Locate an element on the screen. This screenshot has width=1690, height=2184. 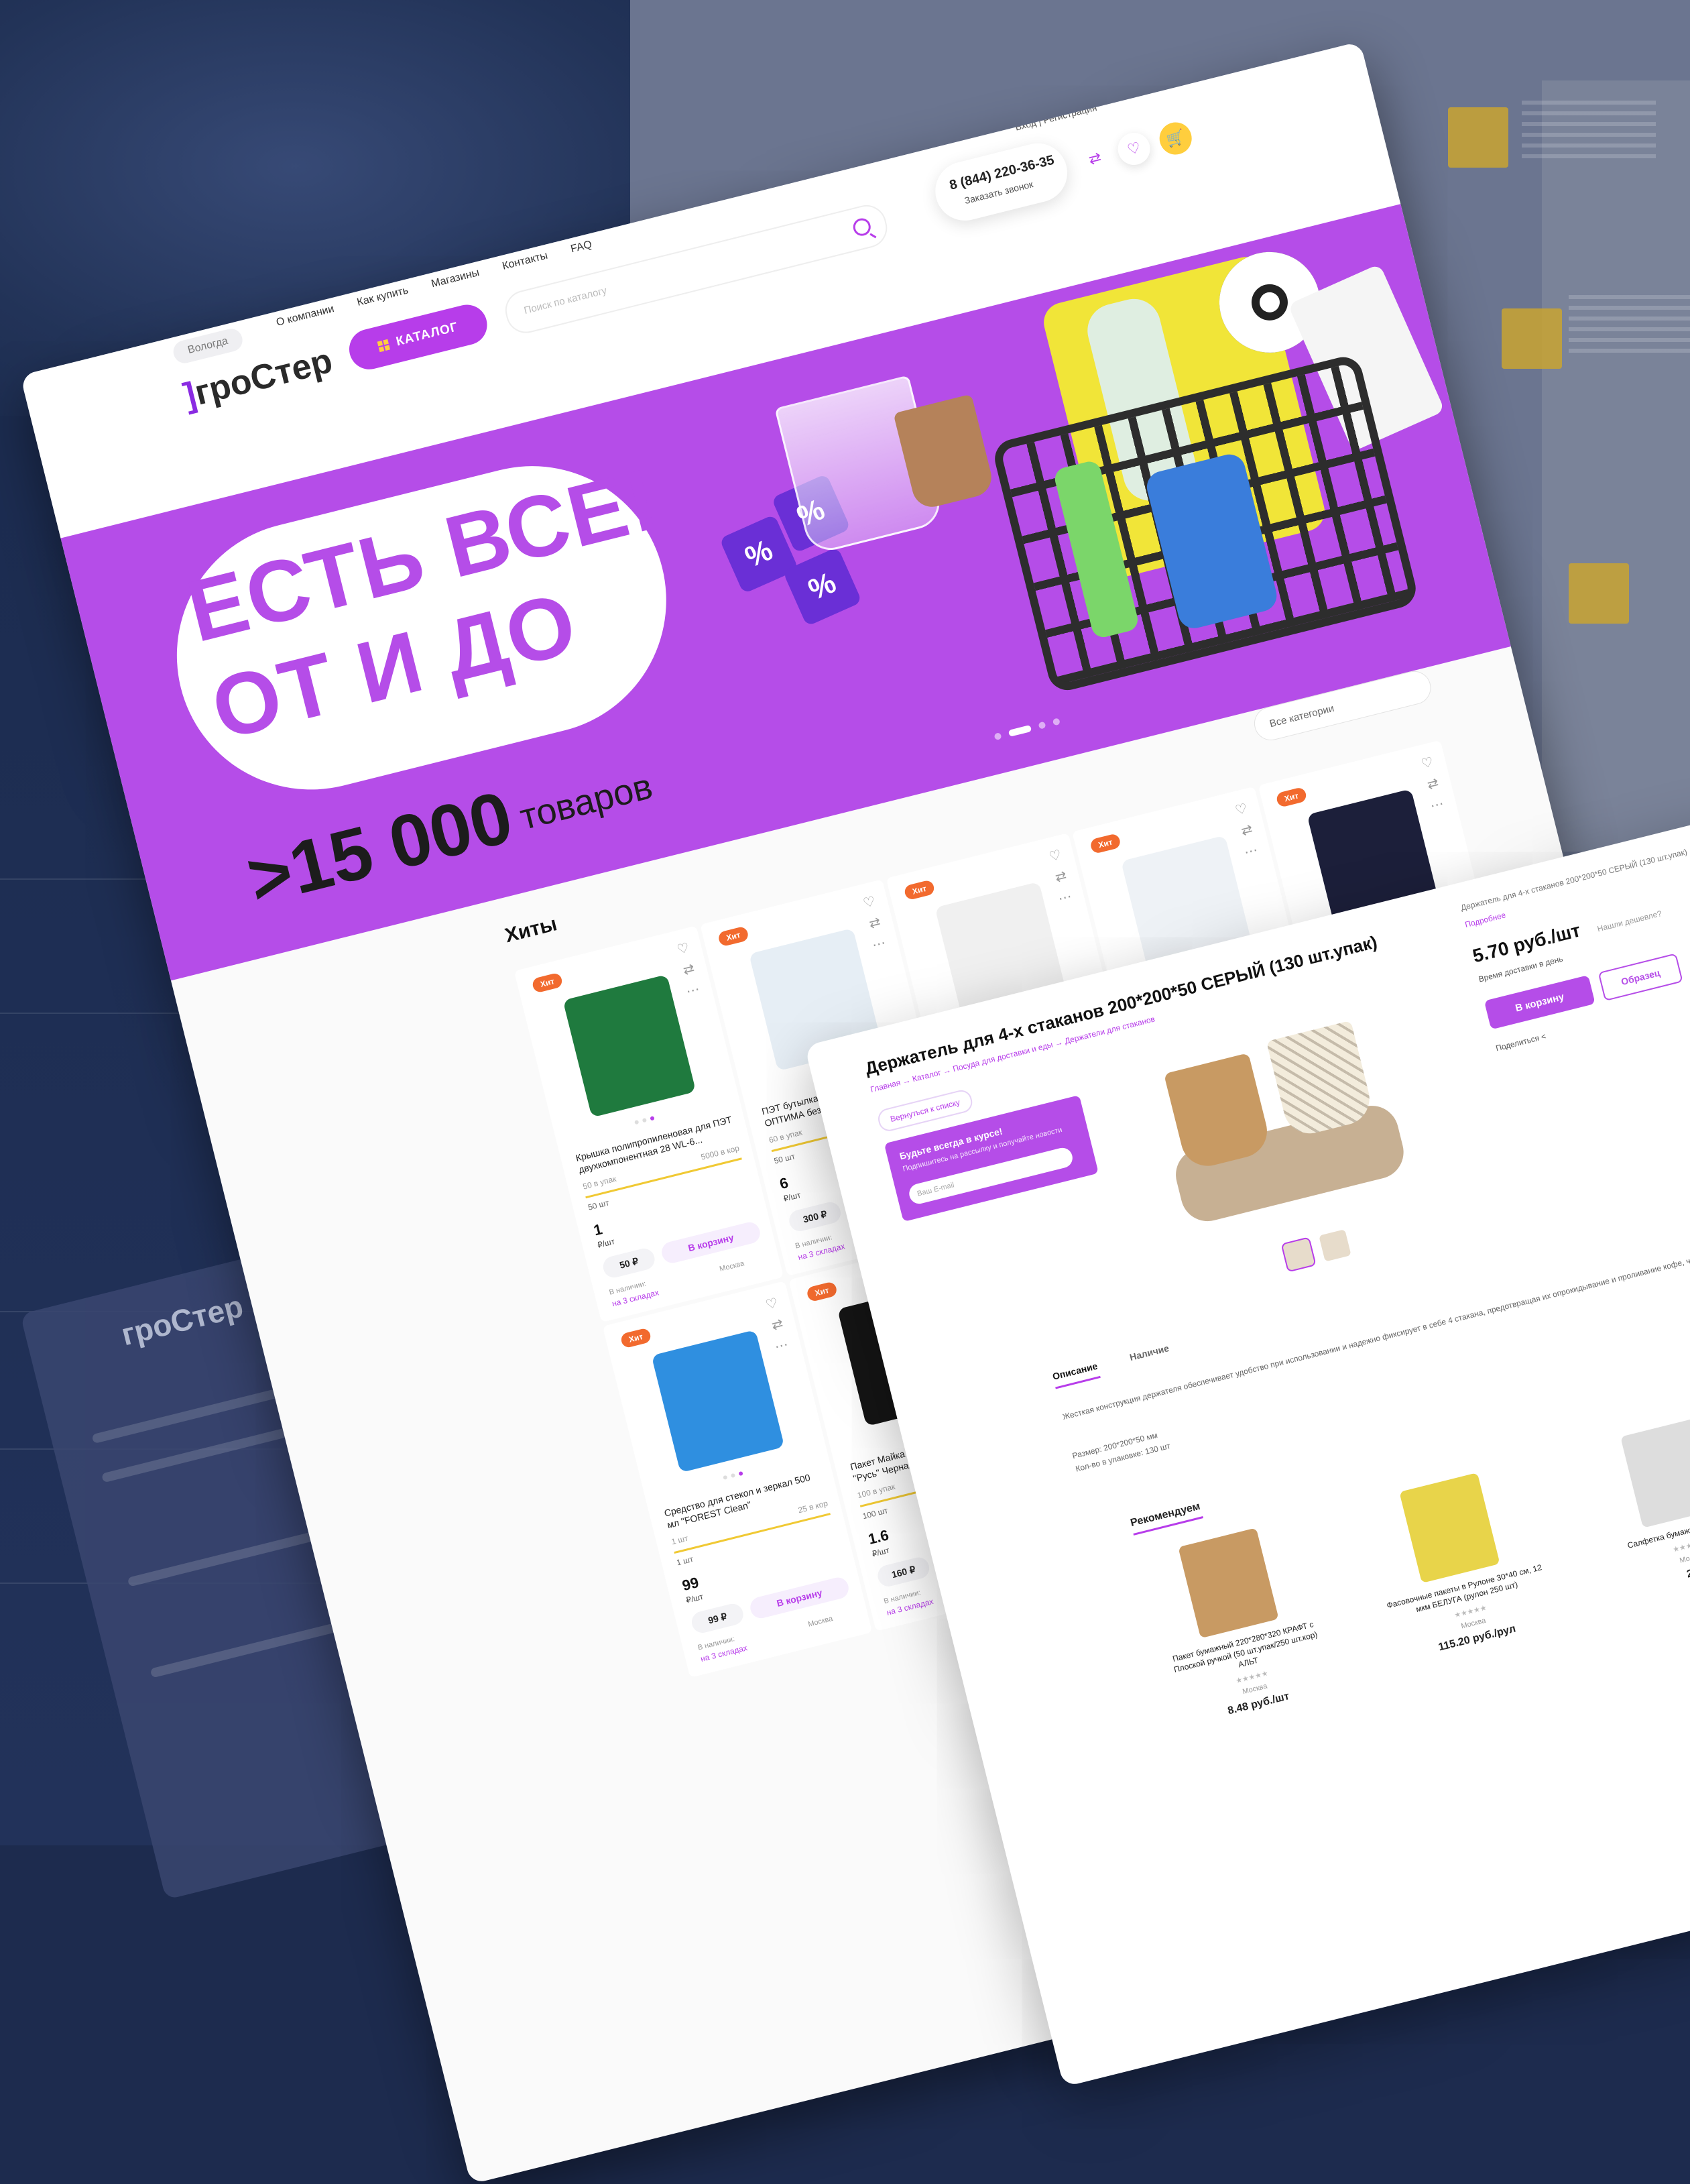
product-price: 99 is located at coordinates (690, 1584).